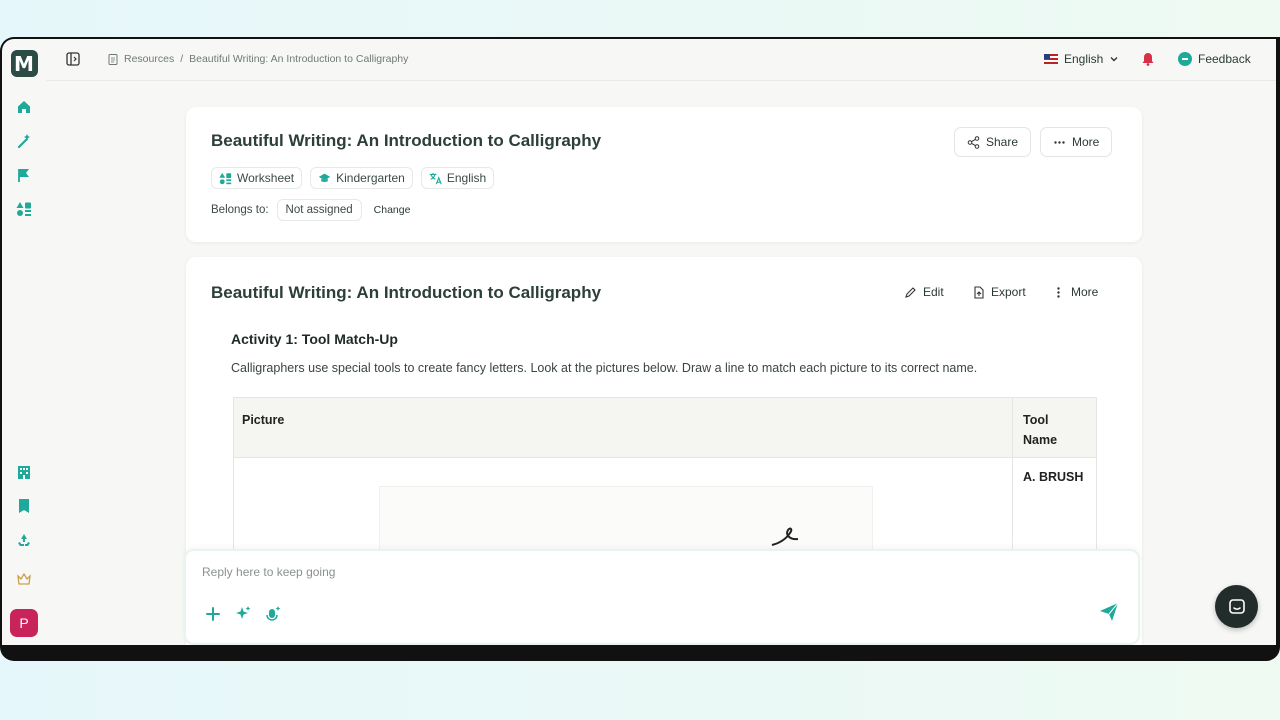 The height and width of the screenshot is (720, 1280). Describe the element at coordinates (466, 178) in the screenshot. I see `tag-label: English` at that location.